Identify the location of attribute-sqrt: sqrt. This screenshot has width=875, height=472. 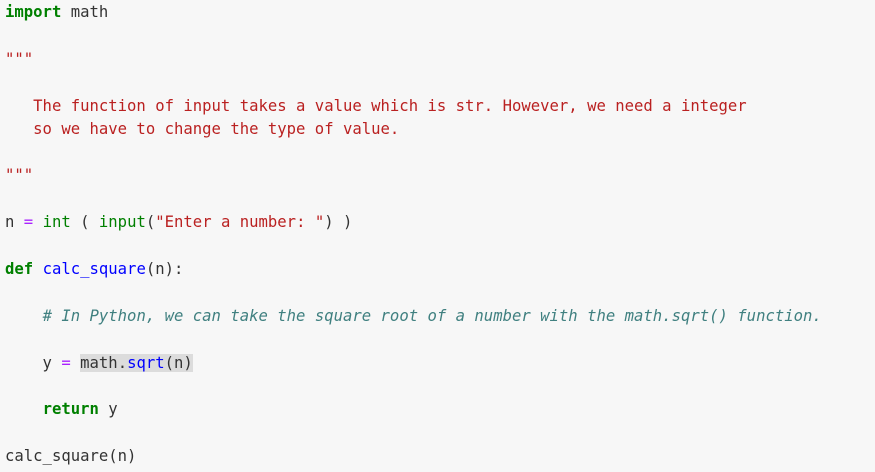
(146, 363).